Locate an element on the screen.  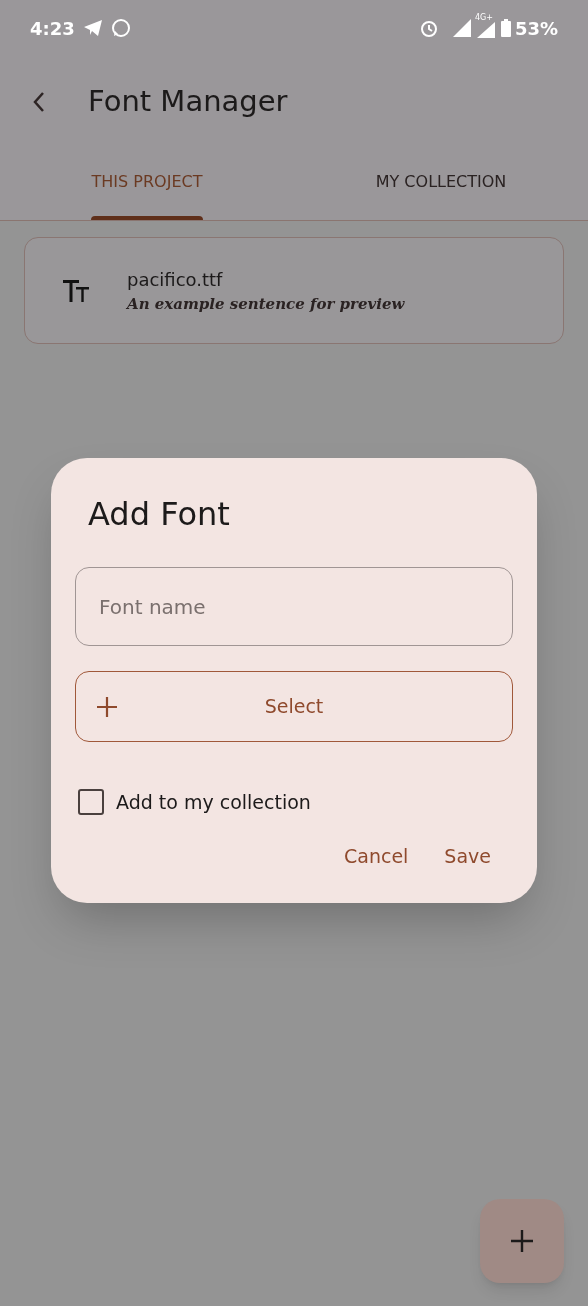
dialog-action-button: Save is located at coordinates (467, 856).